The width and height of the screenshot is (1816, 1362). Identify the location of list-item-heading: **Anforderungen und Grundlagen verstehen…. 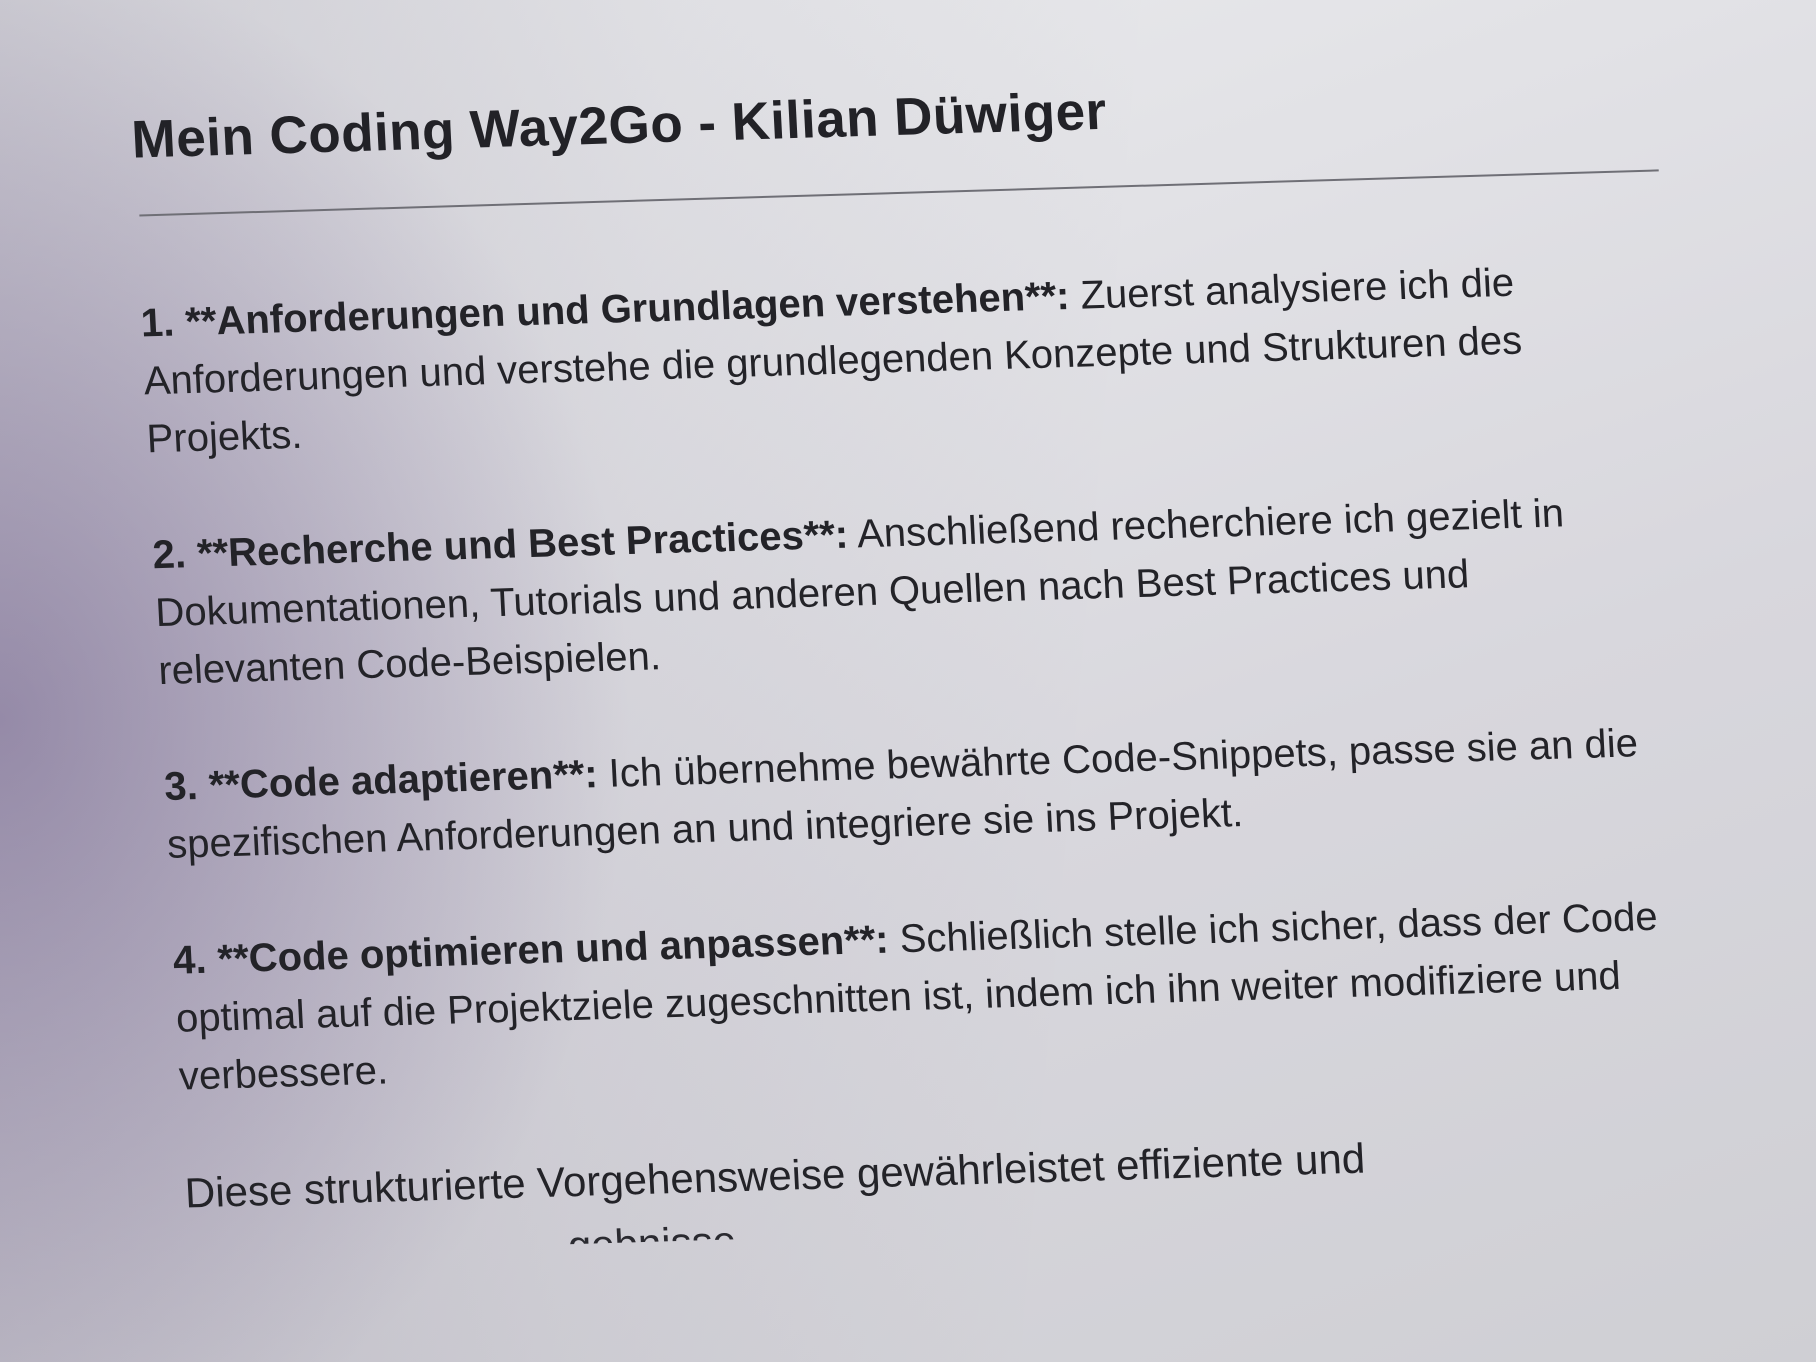
(627, 309).